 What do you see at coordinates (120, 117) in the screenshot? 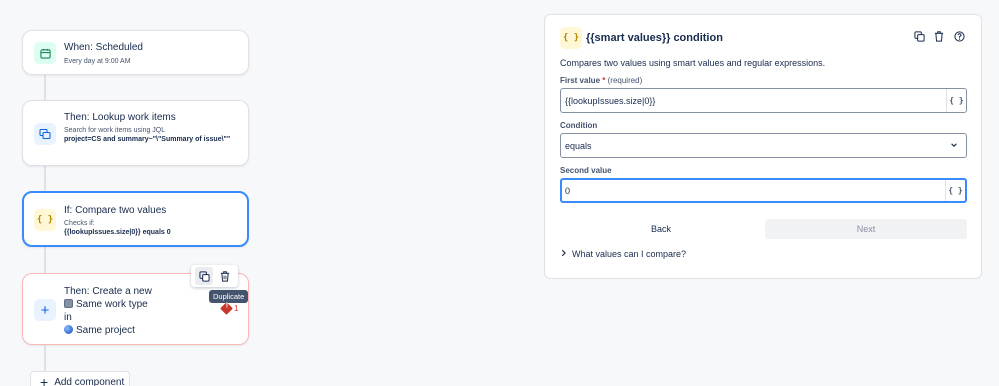
I see `lookup-title: Then: Lookup work items` at bounding box center [120, 117].